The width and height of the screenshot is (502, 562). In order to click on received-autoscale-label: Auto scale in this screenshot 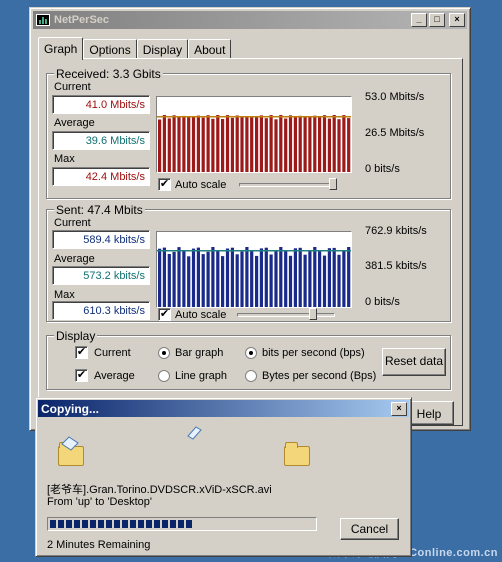, I will do `click(201, 185)`.